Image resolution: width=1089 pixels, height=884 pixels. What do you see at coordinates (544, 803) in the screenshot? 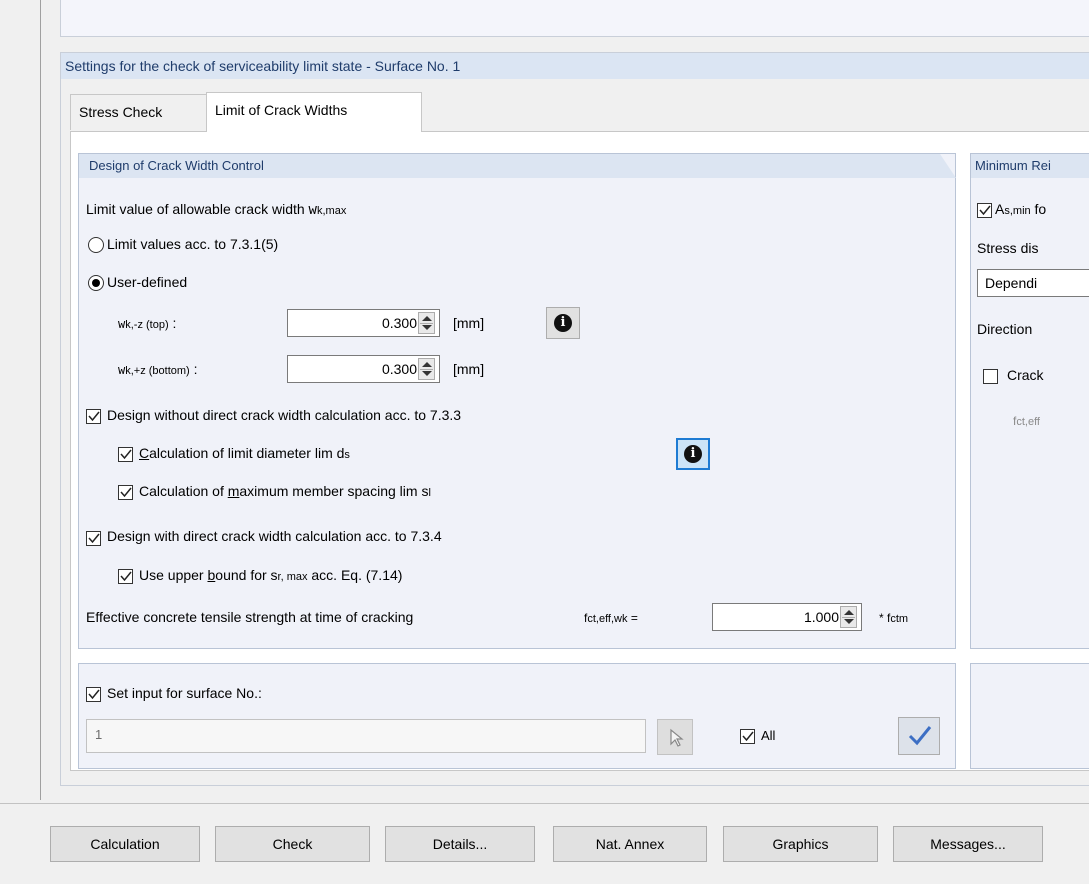
I see `bottom-divider` at bounding box center [544, 803].